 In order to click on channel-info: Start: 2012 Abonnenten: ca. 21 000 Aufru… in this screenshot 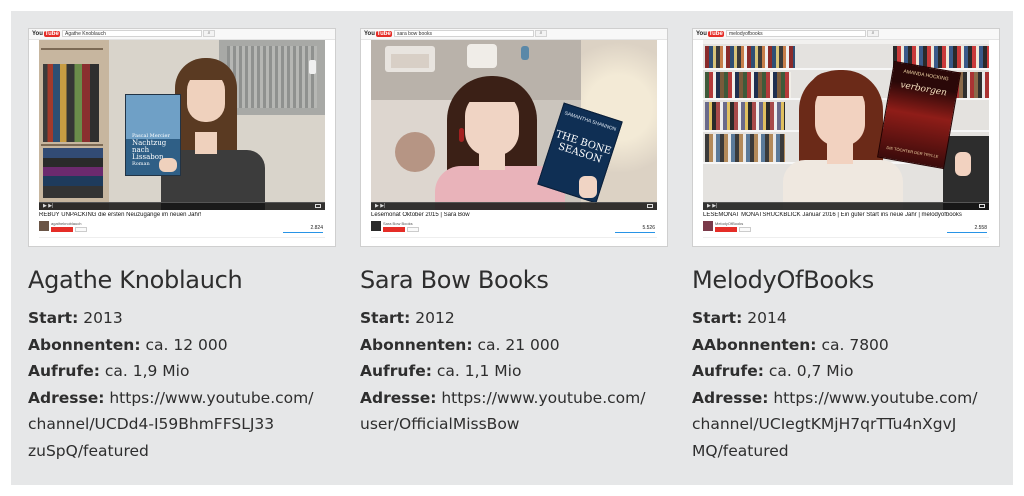, I will do `click(515, 371)`.